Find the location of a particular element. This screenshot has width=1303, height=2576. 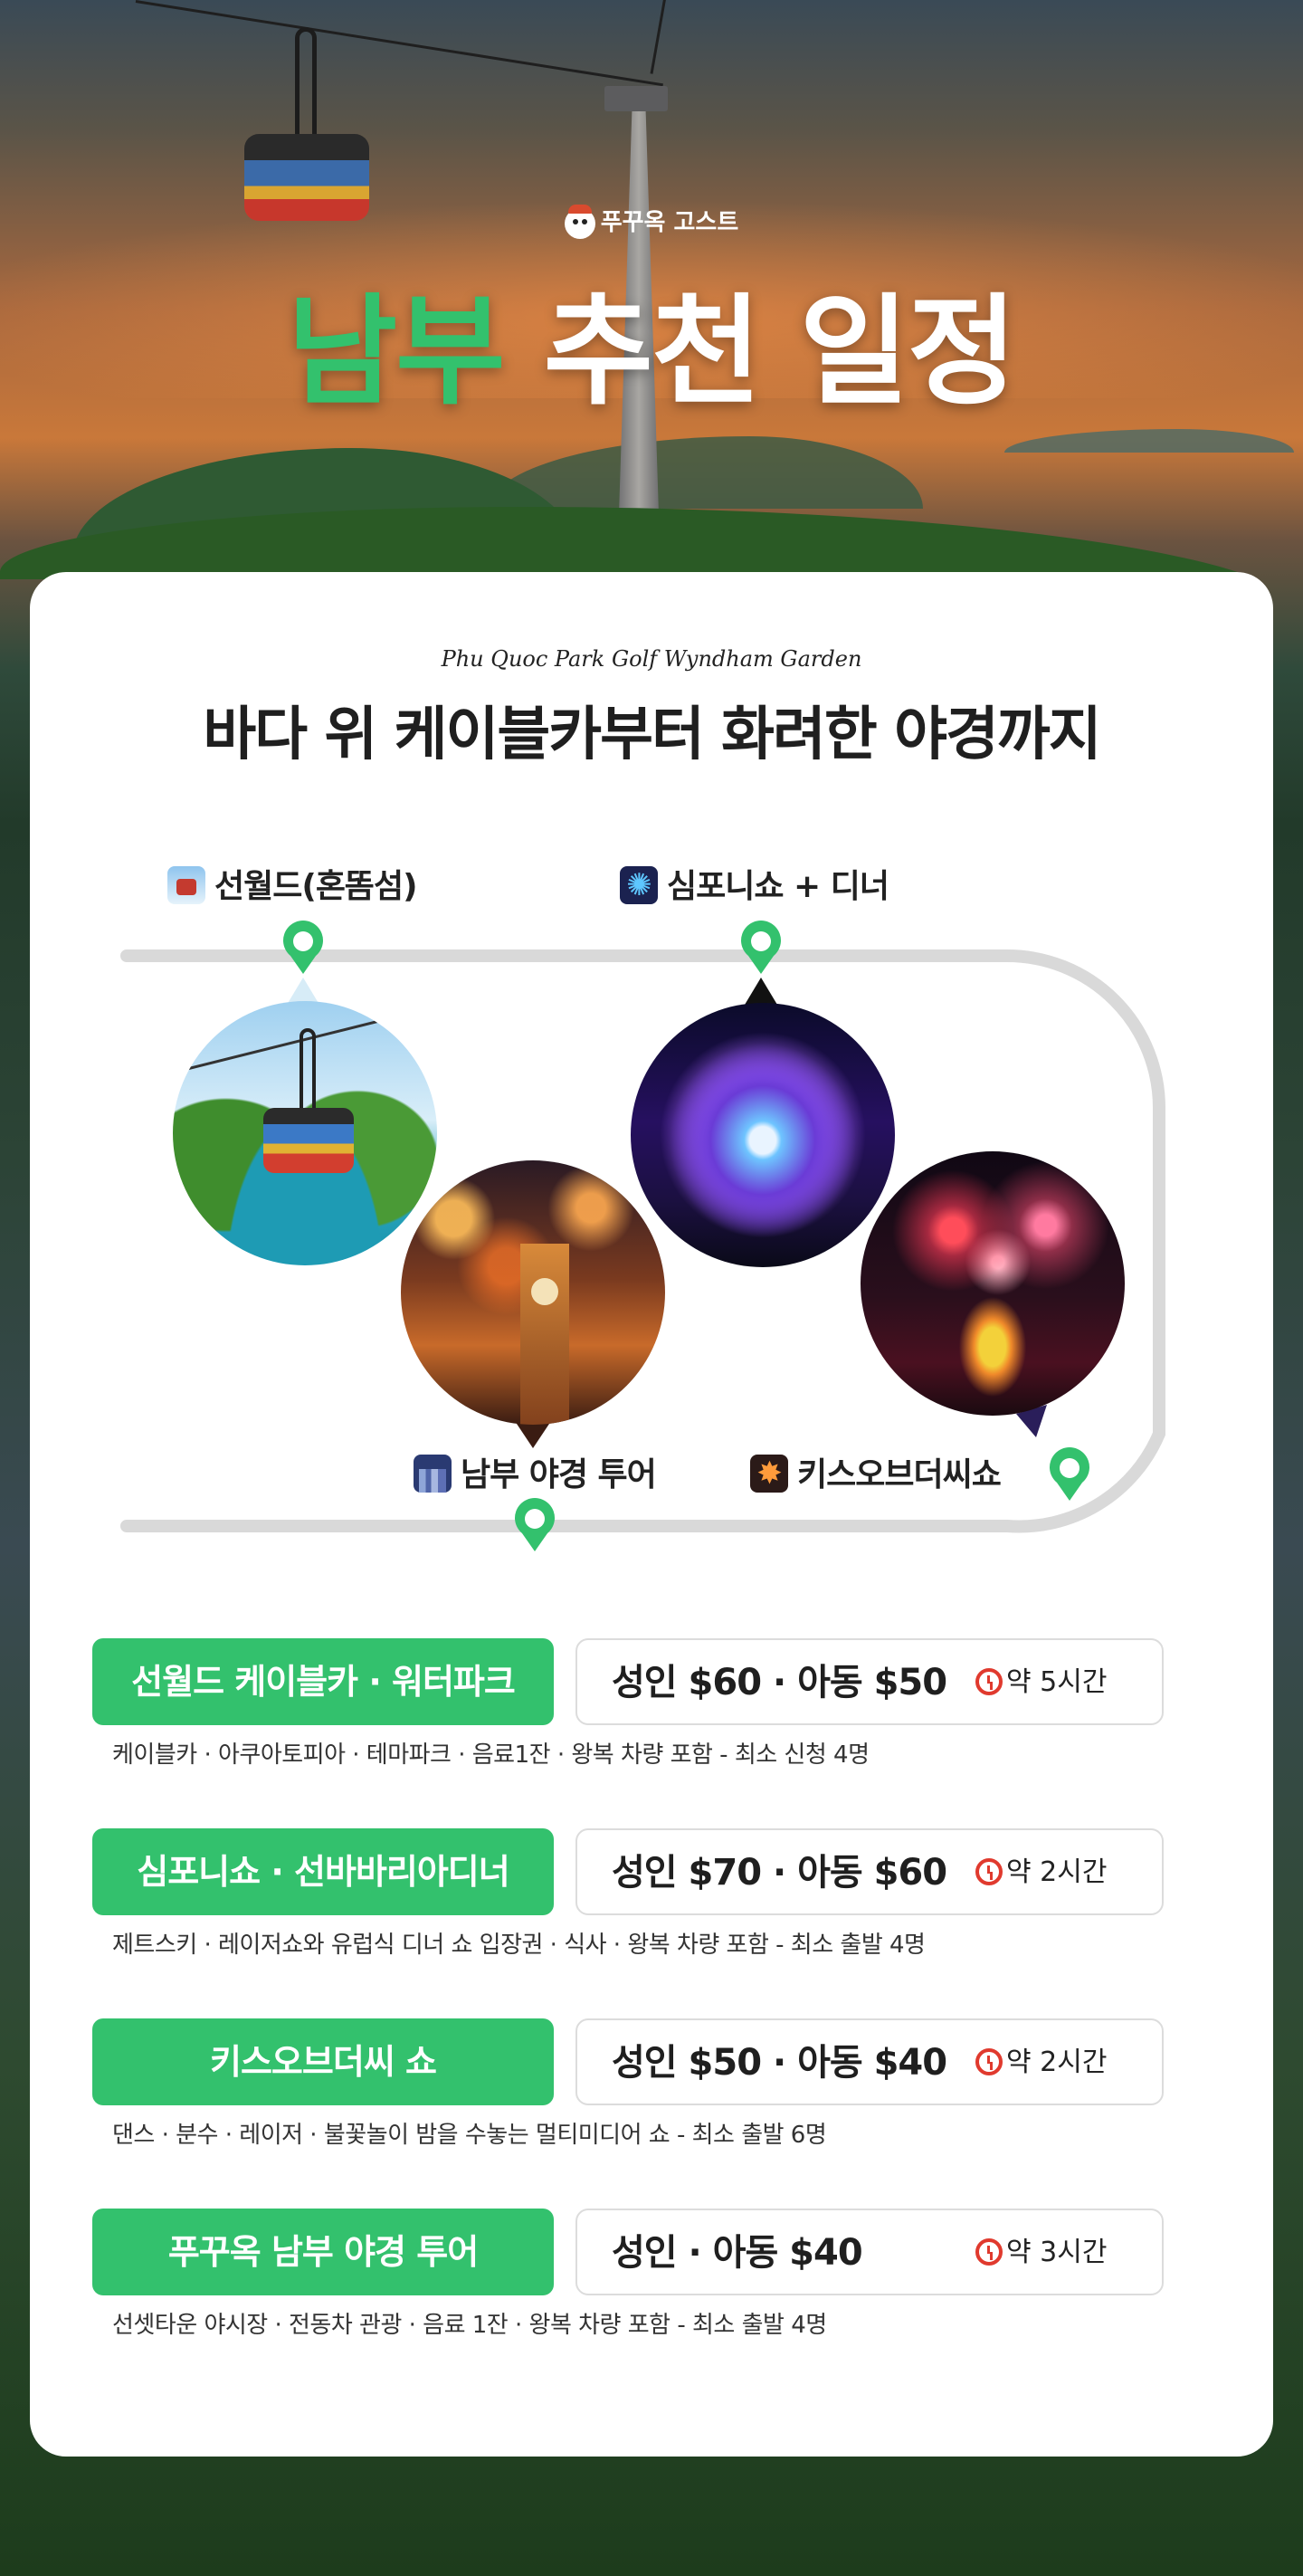

route-stop-kiss-sea: 키스오브더씨쇼 is located at coordinates (876, 1471).